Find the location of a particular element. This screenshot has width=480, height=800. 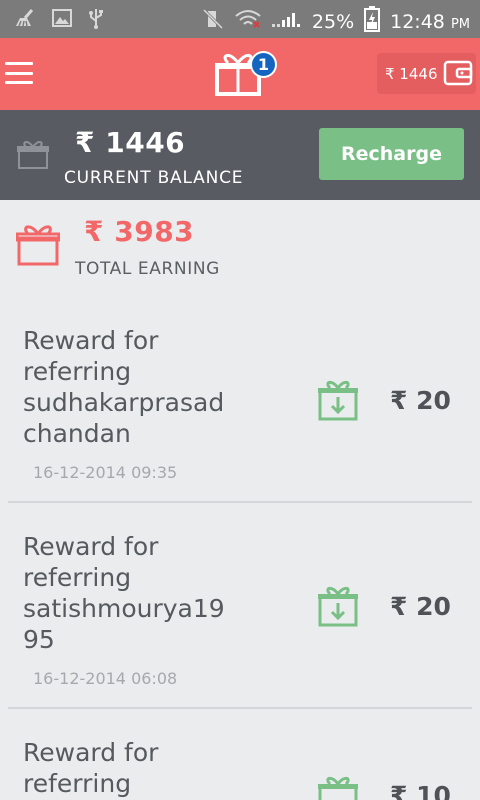

usb-icon is located at coordinates (96, 20).